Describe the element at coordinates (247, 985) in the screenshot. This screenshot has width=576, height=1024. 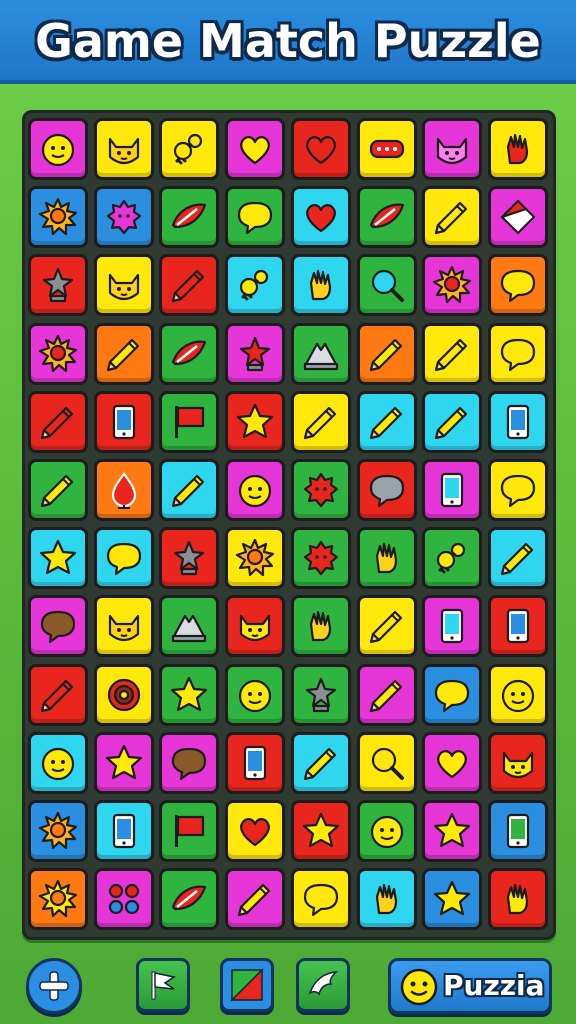
I see `shuffle-button` at that location.